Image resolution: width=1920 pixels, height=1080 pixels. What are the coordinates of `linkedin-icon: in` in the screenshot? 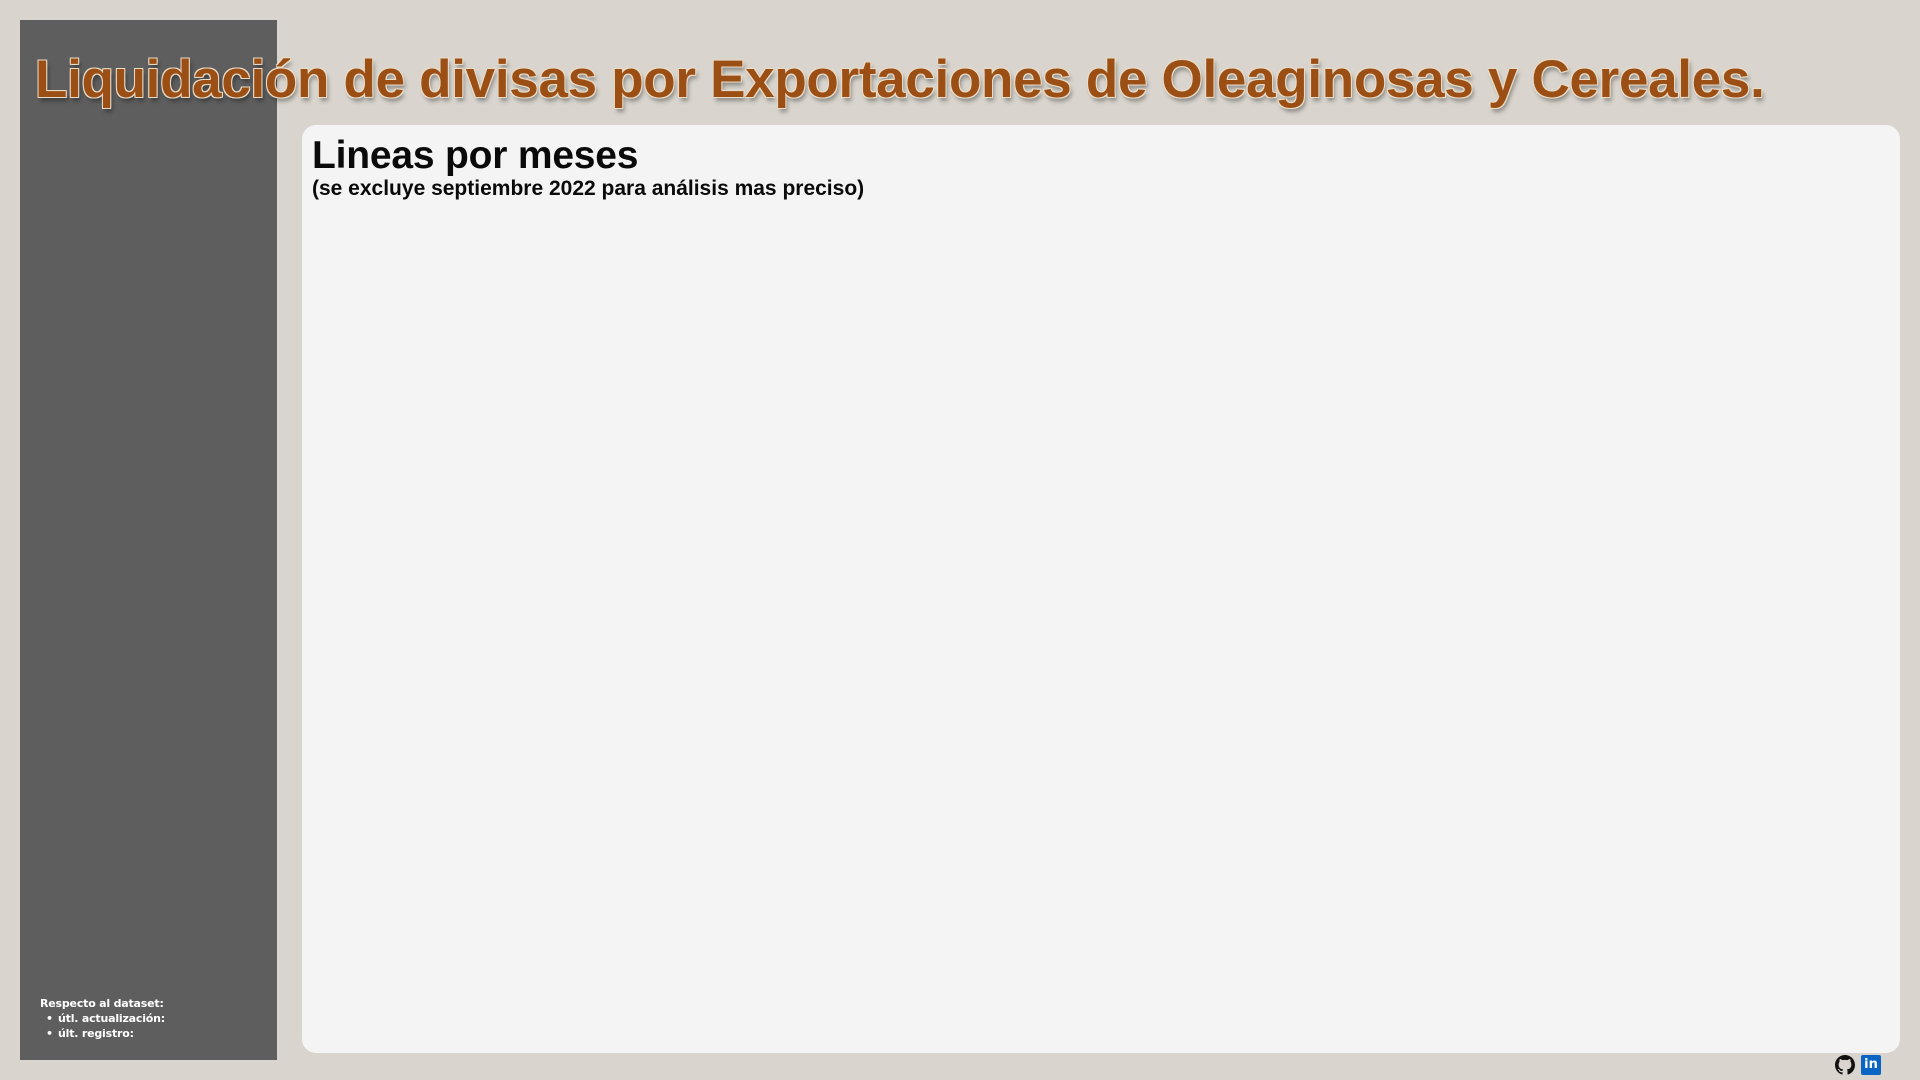 It's located at (1871, 1065).